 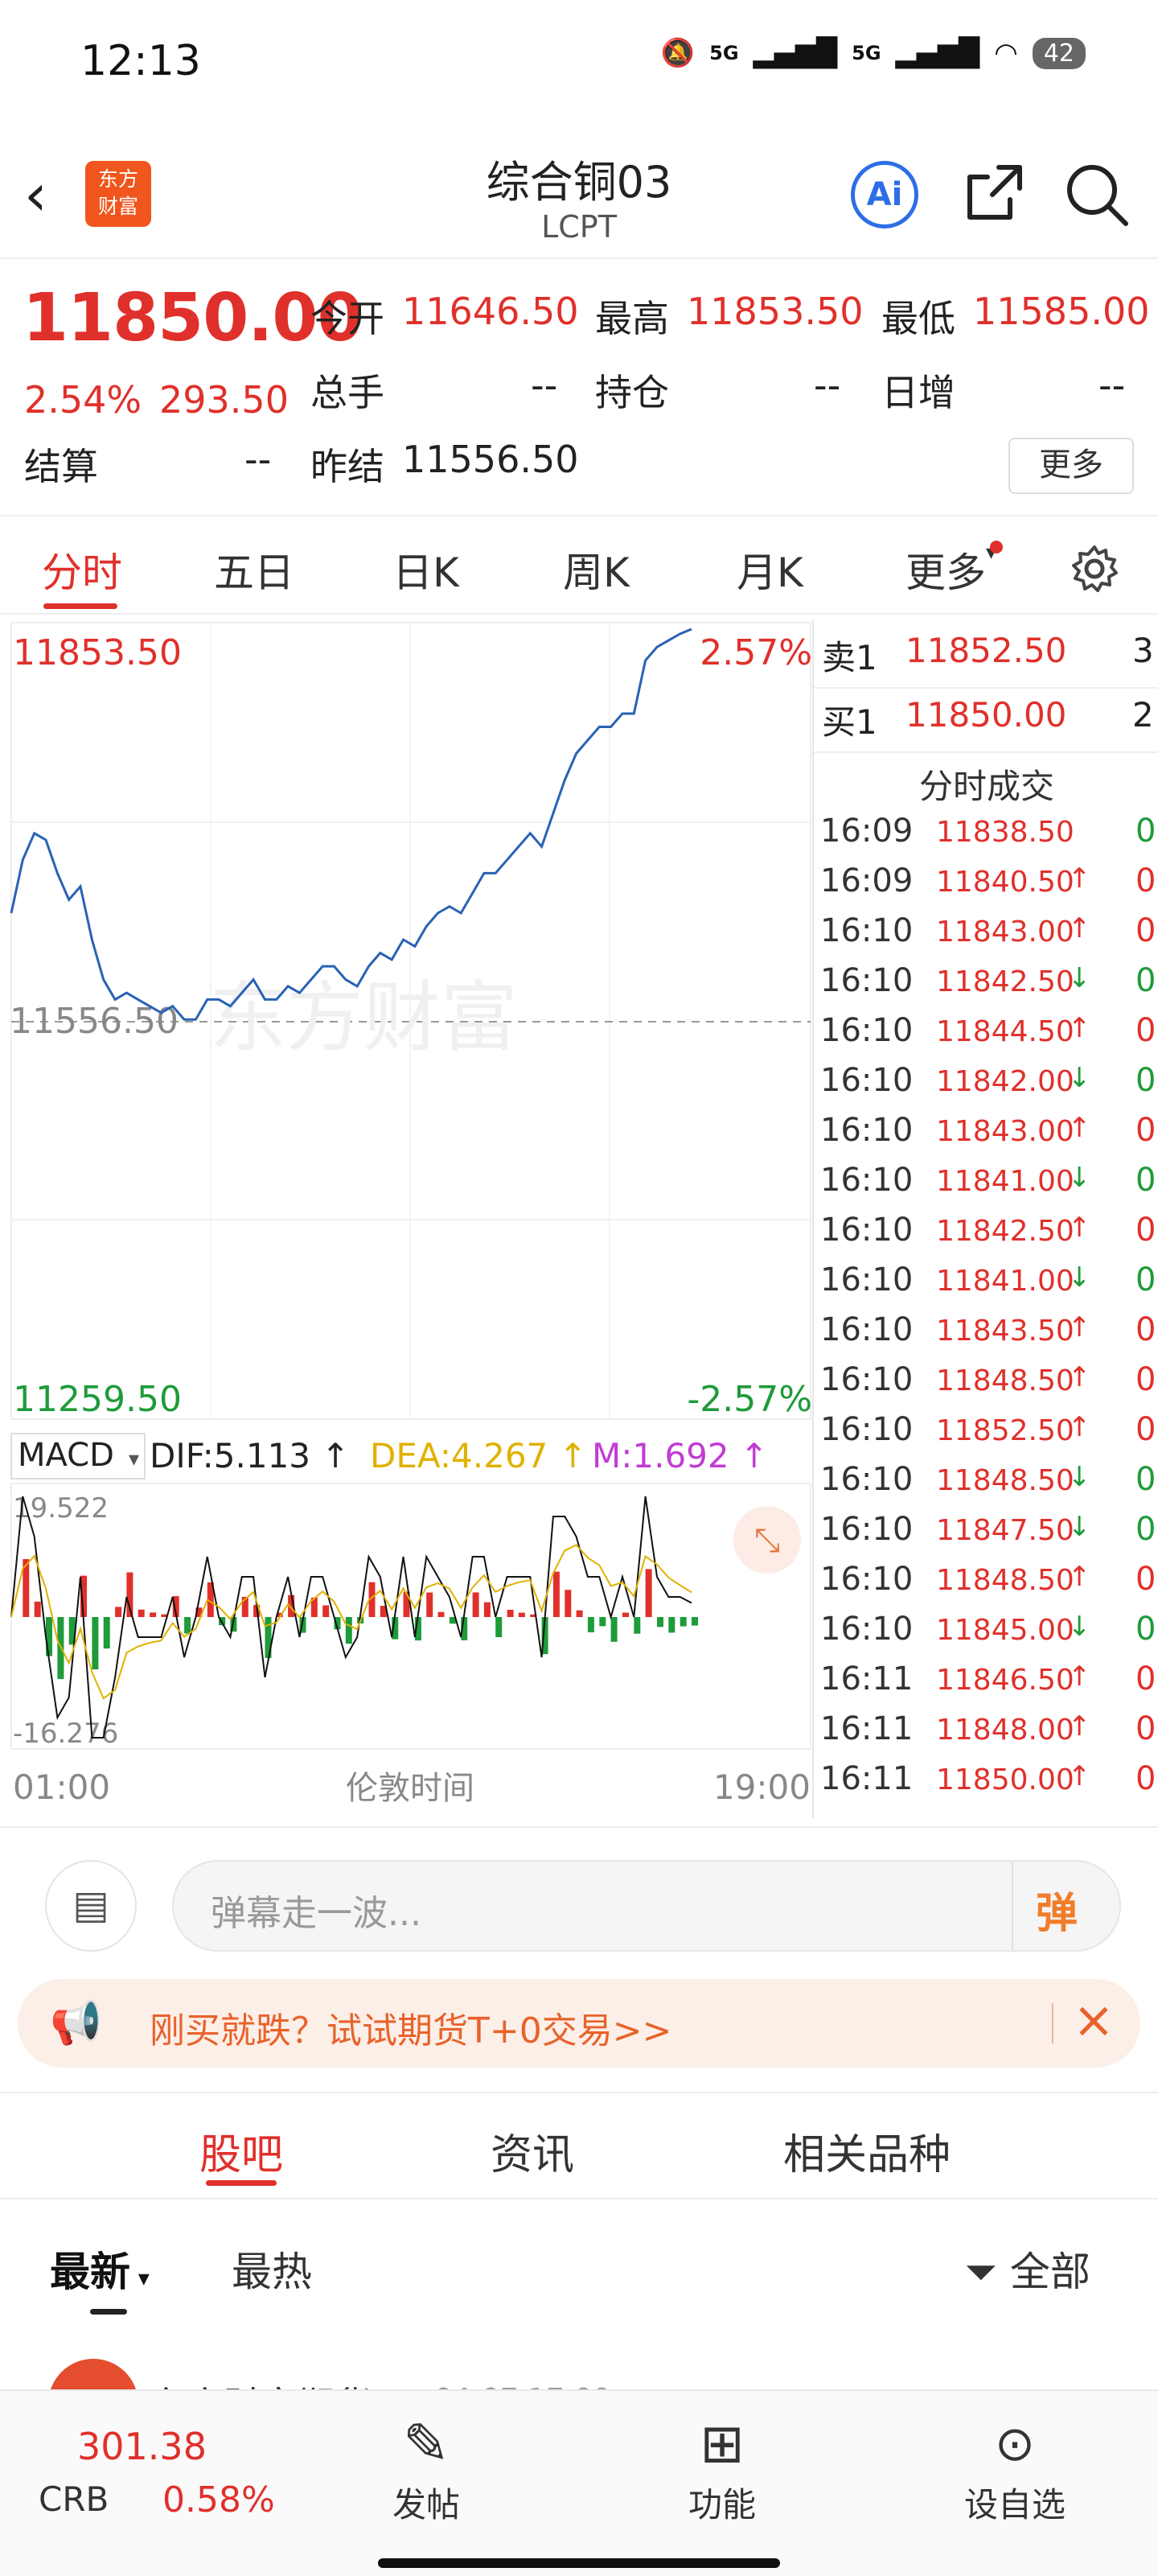 I want to click on tab-related: 相关品种, so click(x=867, y=2151).